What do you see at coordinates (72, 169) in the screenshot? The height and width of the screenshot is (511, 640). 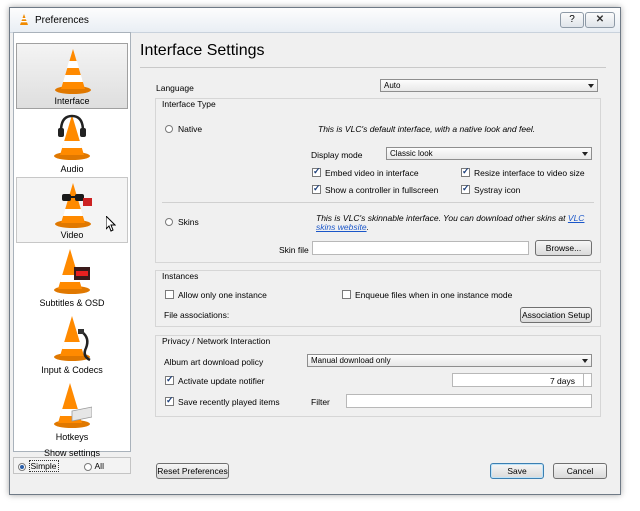 I see `sidebar-item-label: Audio` at bounding box center [72, 169].